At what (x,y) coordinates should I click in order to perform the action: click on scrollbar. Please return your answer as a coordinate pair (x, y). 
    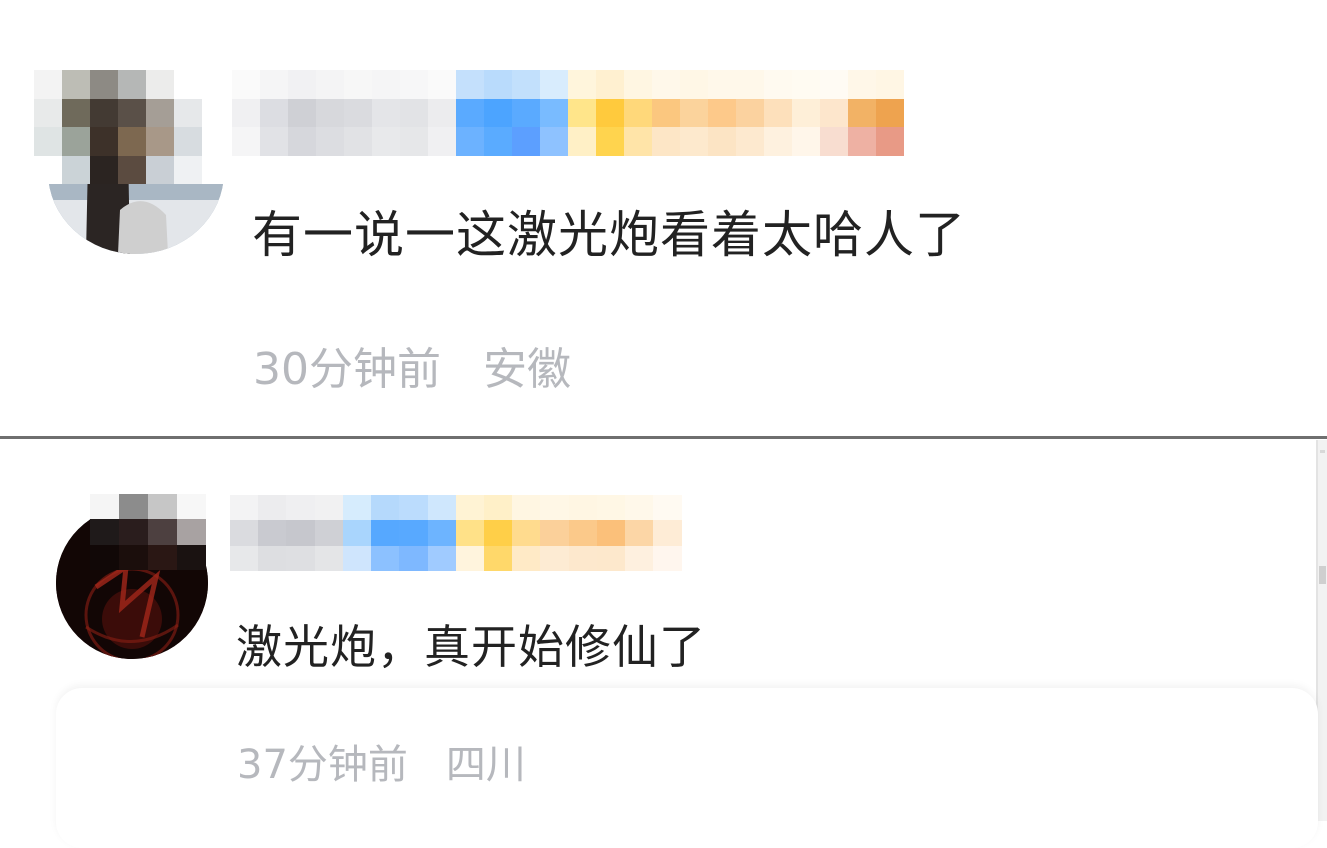
    Looking at the image, I should click on (1322, 630).